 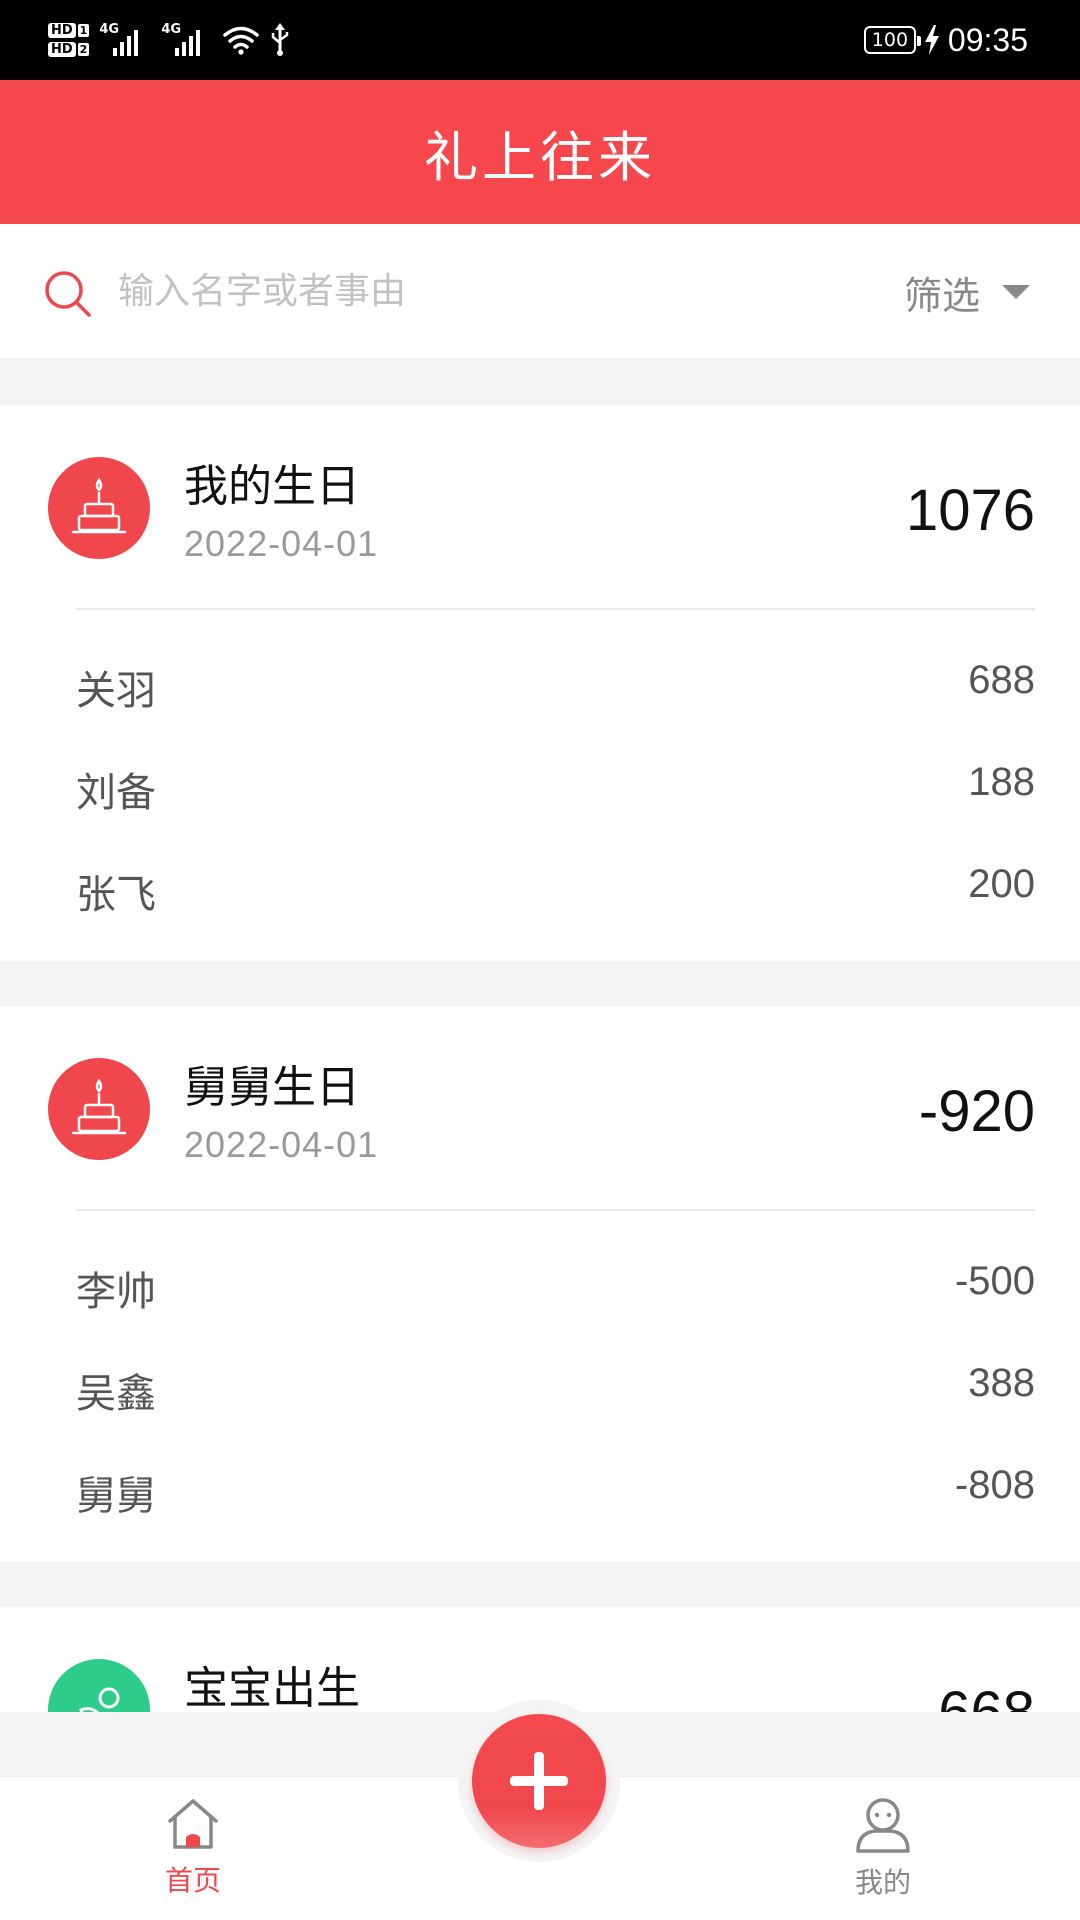 I want to click on home-icon, so click(x=193, y=1824).